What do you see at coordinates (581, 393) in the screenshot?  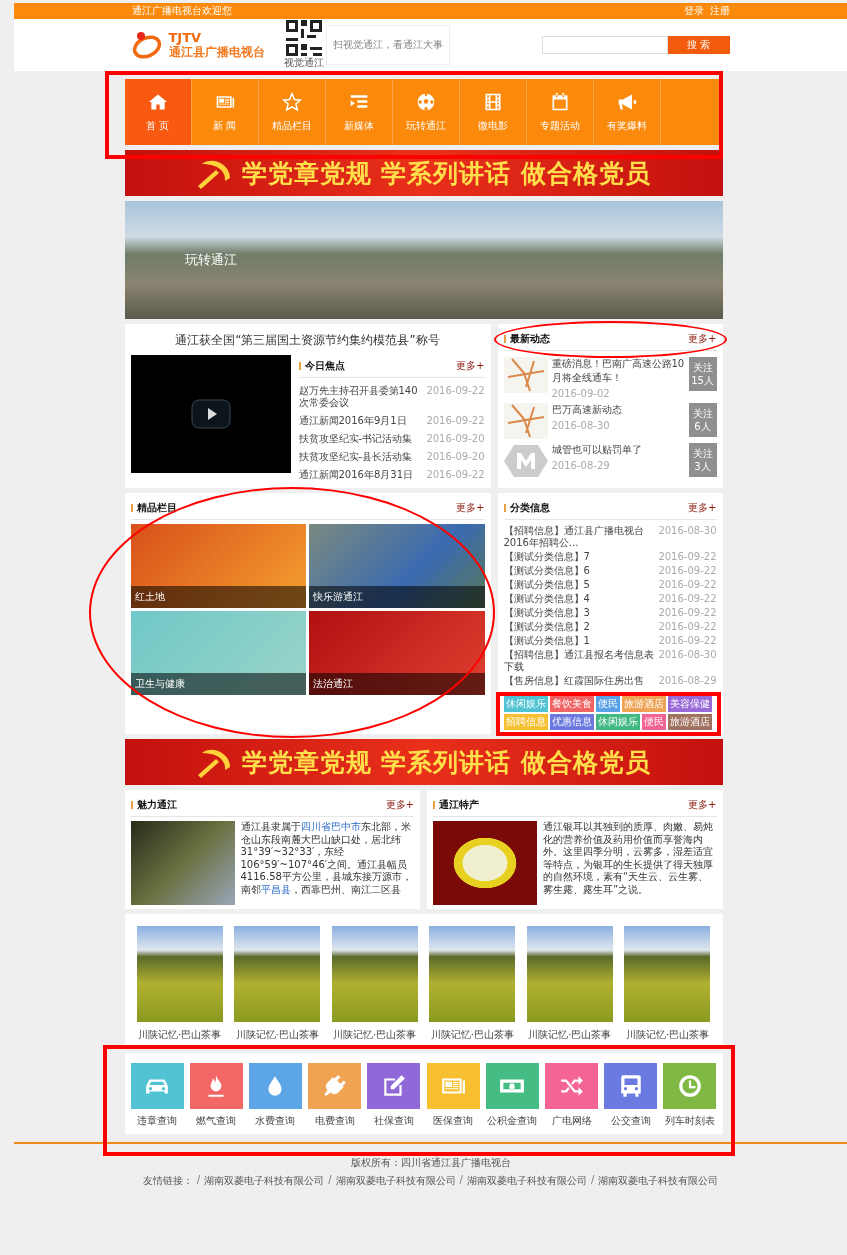 I see `news-date: 2016-09-02` at bounding box center [581, 393].